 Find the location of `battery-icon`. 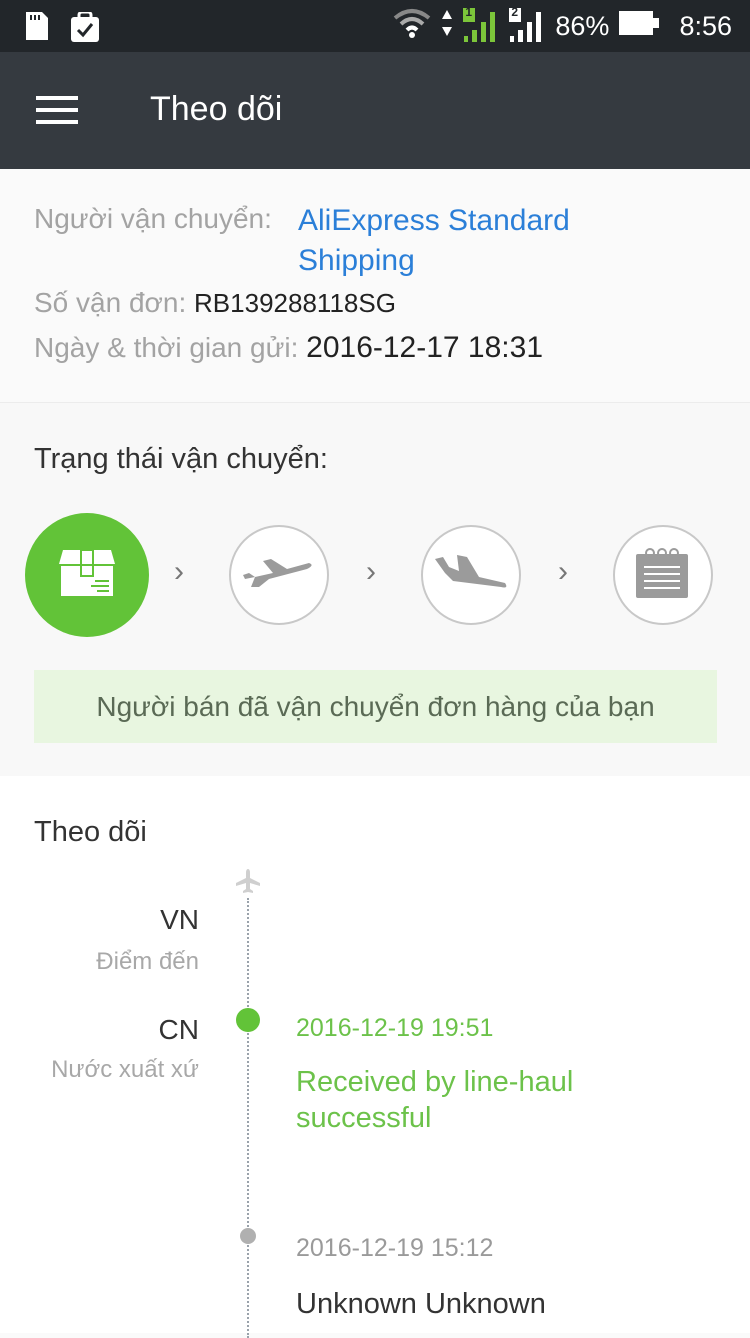

battery-icon is located at coordinates (640, 26).